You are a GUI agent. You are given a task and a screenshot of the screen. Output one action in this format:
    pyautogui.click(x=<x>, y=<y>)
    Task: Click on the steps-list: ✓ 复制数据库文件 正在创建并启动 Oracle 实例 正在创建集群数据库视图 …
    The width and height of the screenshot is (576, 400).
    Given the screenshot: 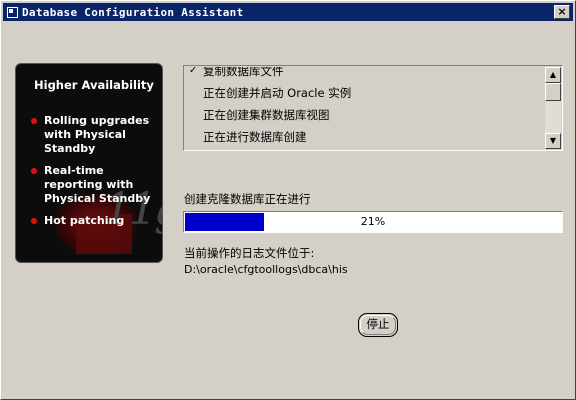 What is the action you would take?
    pyautogui.click(x=373, y=108)
    